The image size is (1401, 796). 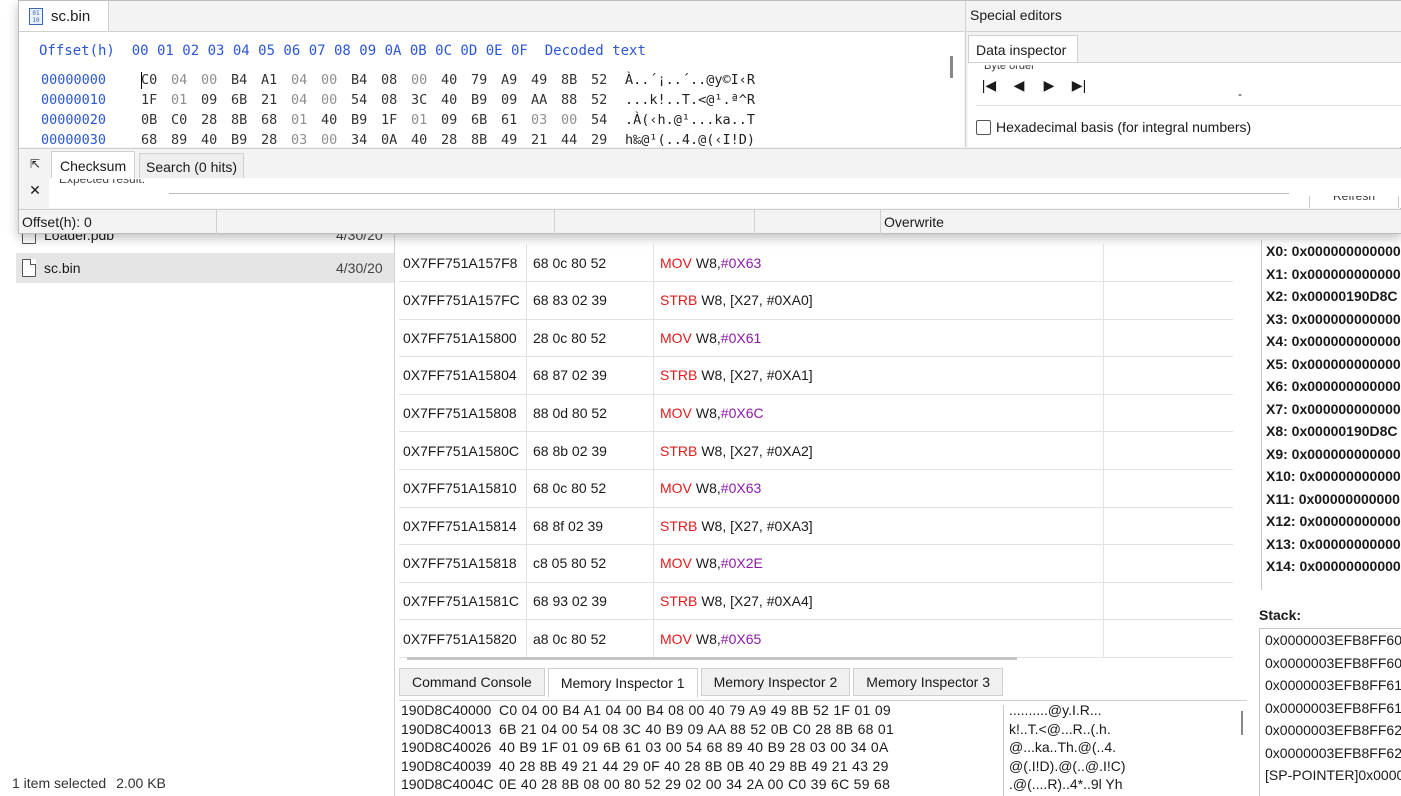 What do you see at coordinates (516, 120) in the screenshot?
I see `hex-byte: 61` at bounding box center [516, 120].